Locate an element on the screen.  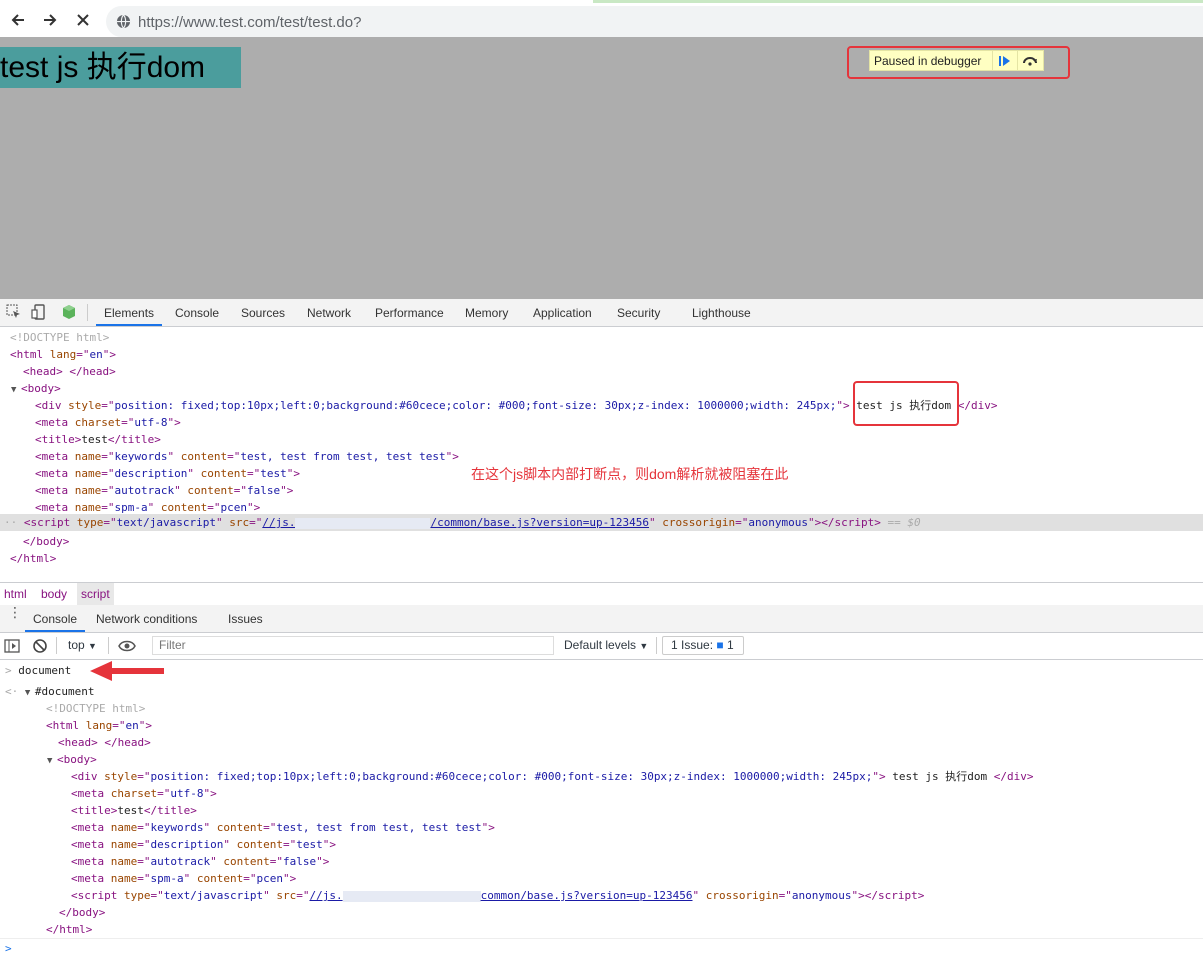
console-html-close: </html> is located at coordinates (69, 929).